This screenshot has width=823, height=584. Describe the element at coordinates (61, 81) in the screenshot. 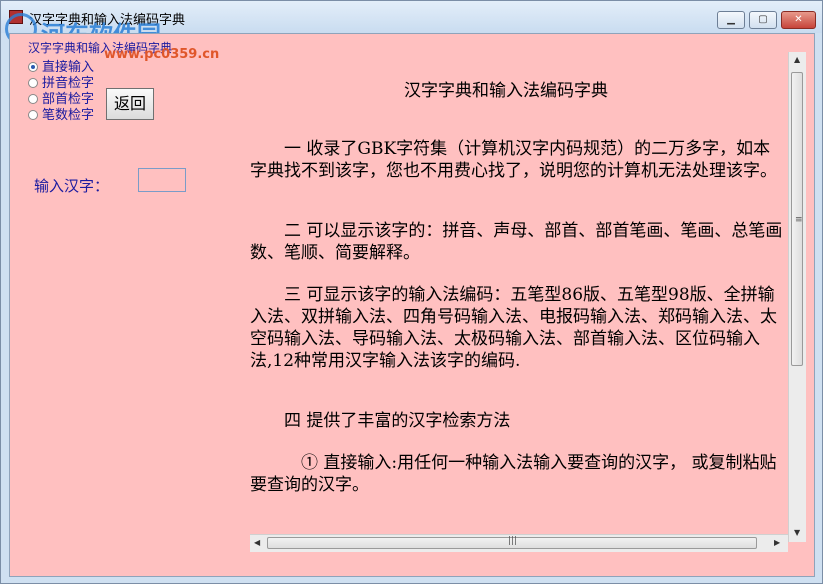

I see `radio-pinyin-search: 拼音检字` at that location.